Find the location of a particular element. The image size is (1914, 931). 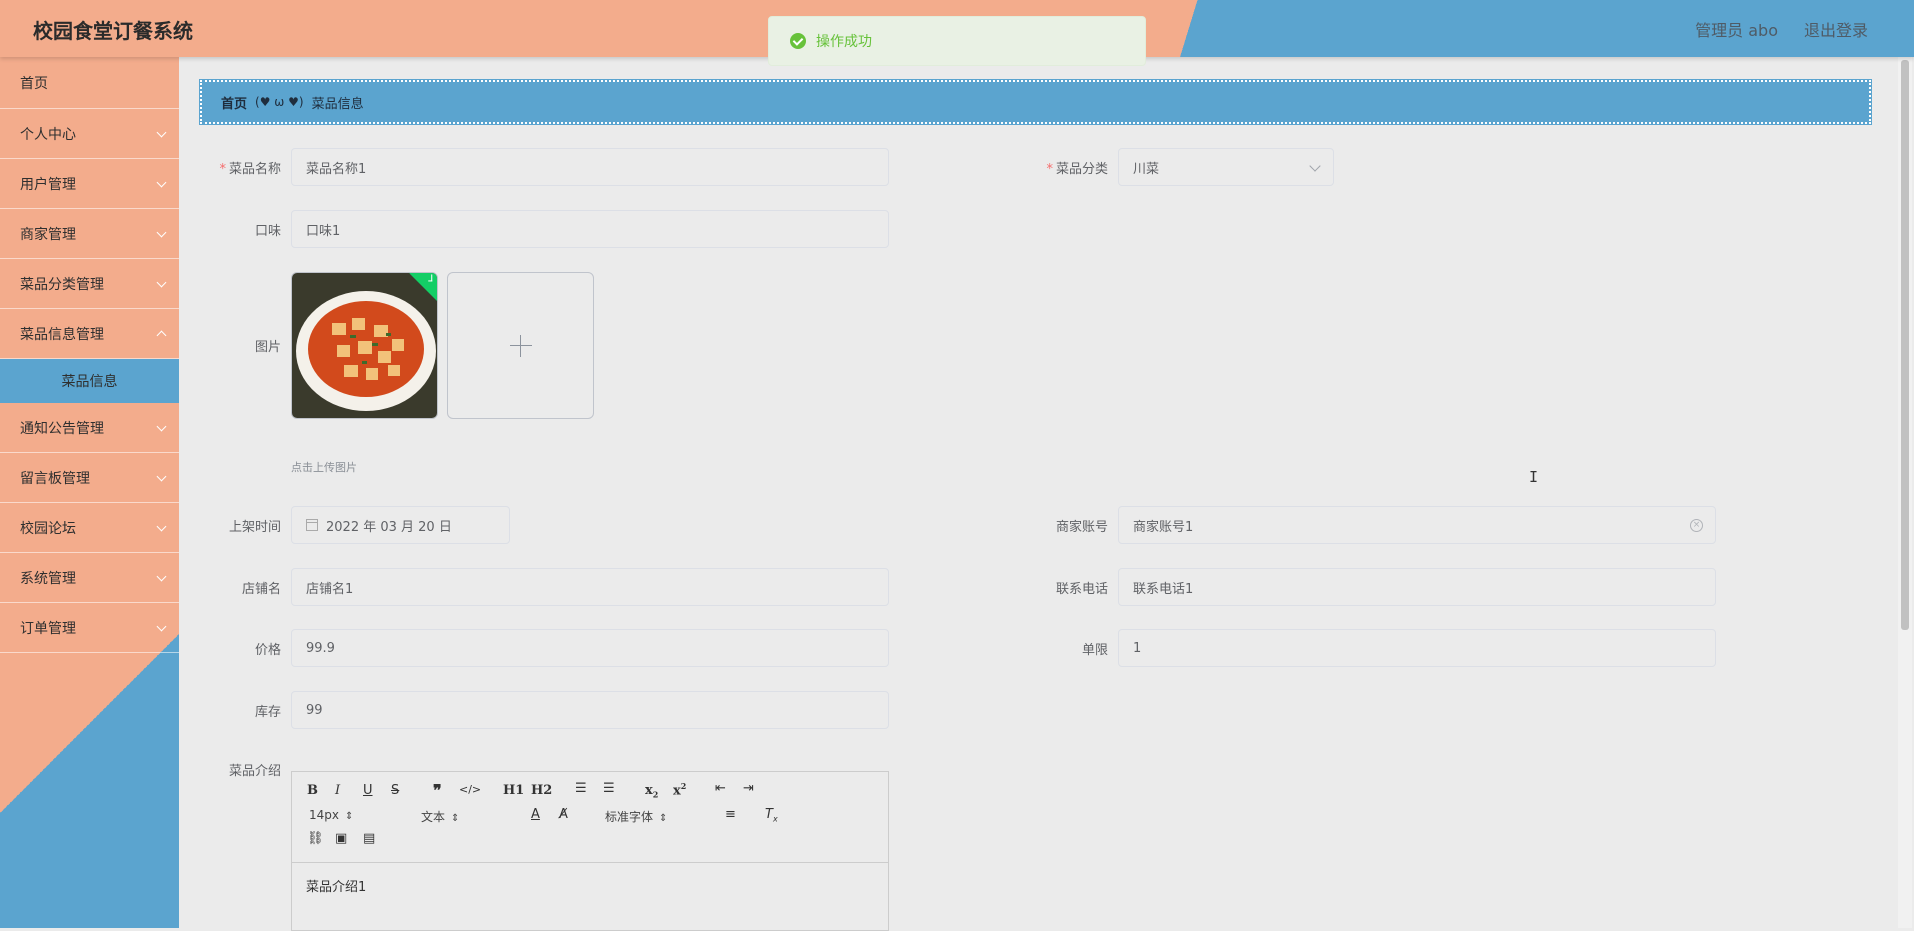

sidebar-item-label: 留言板管理 is located at coordinates (55, 478).